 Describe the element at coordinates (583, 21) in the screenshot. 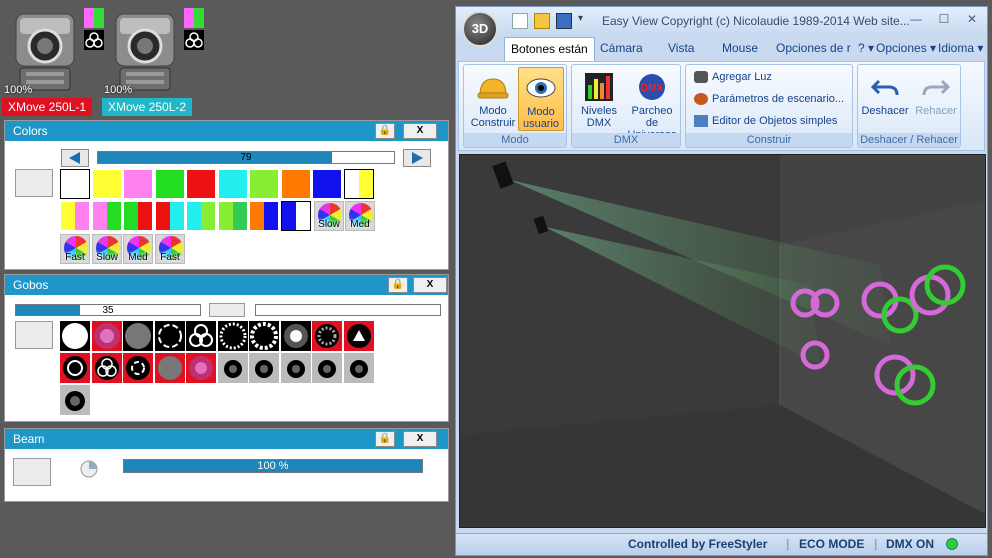

I see `quick-access-menu-icon: ▾` at that location.